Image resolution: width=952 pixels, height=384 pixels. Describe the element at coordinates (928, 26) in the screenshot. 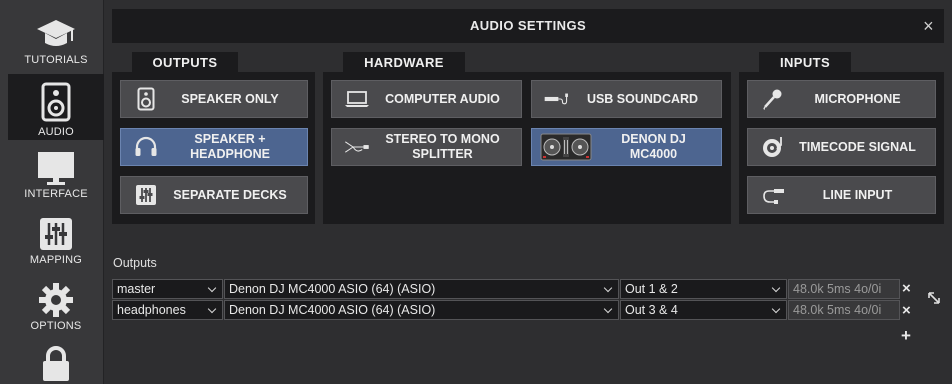

I see `close-button: ×` at that location.